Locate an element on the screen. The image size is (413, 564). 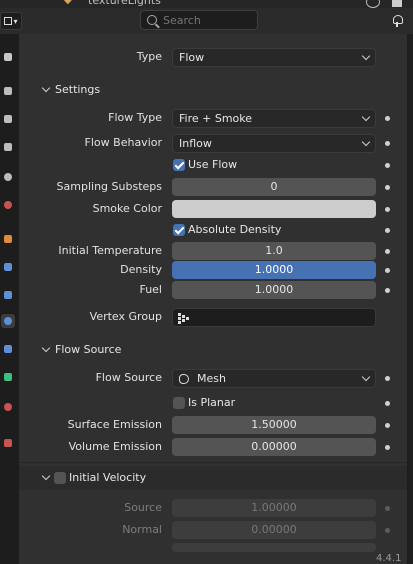
absolute-density-checkbox is located at coordinates (179, 230).